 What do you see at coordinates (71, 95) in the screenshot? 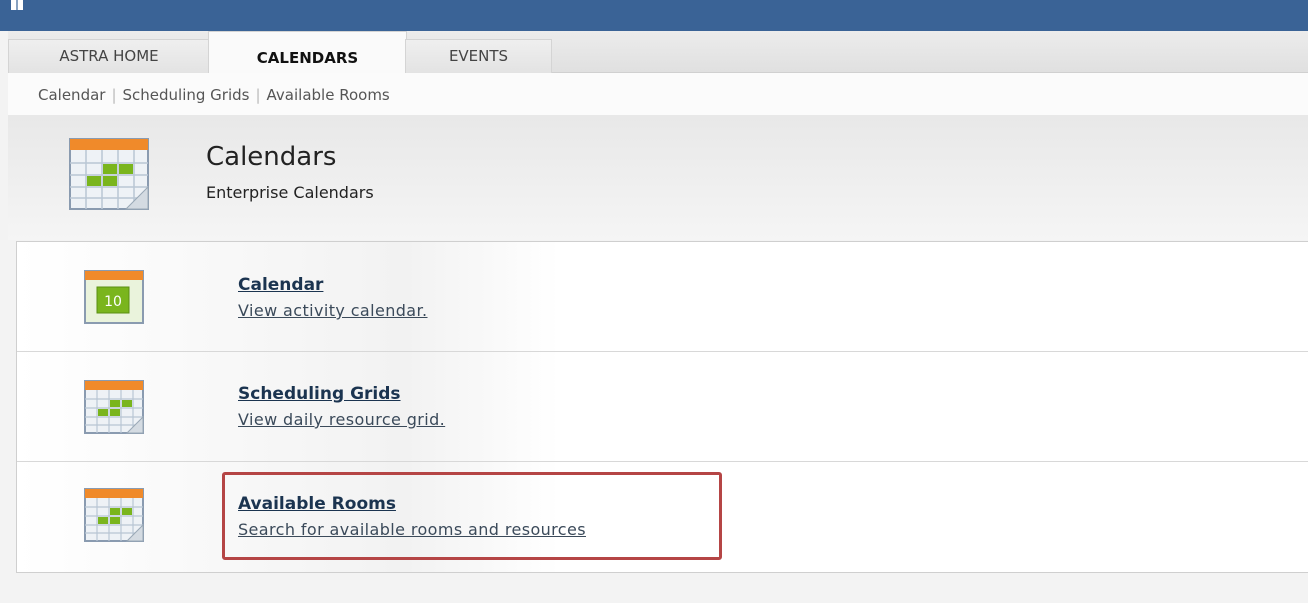
I see `subnav-calendar-link: Calendar` at bounding box center [71, 95].